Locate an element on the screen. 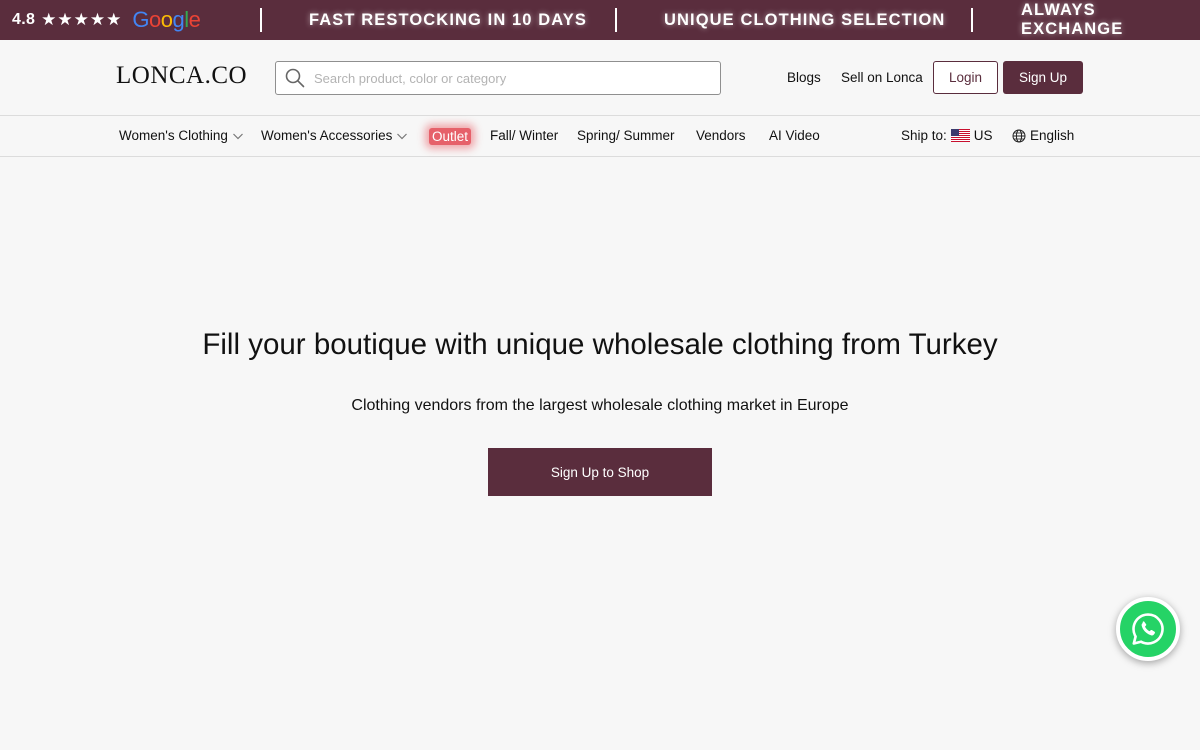 Image resolution: width=1200 pixels, height=750 pixels. google-logo-letter: g is located at coordinates (178, 19).